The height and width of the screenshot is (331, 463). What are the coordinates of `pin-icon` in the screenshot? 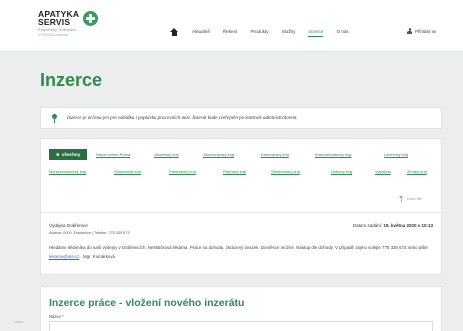 It's located at (54, 118).